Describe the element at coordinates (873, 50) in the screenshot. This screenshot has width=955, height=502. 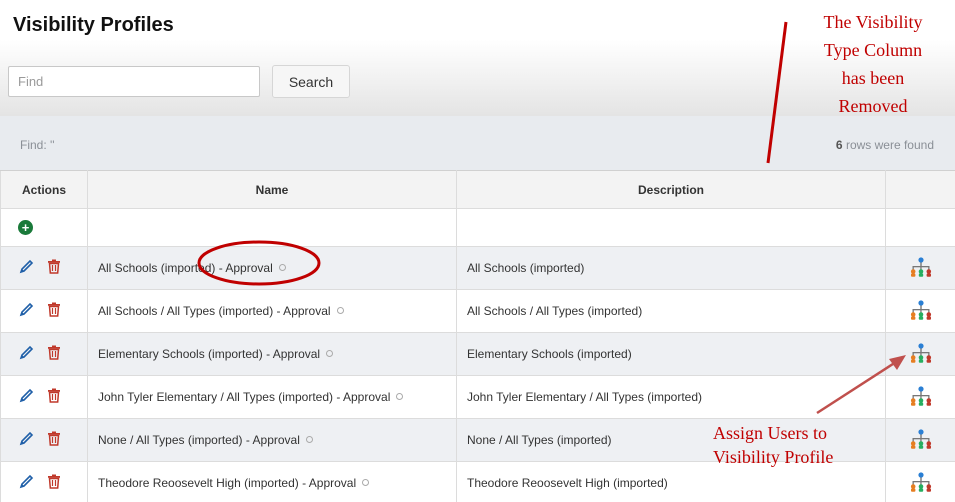
I see `annotation-top-line: Type Column` at that location.